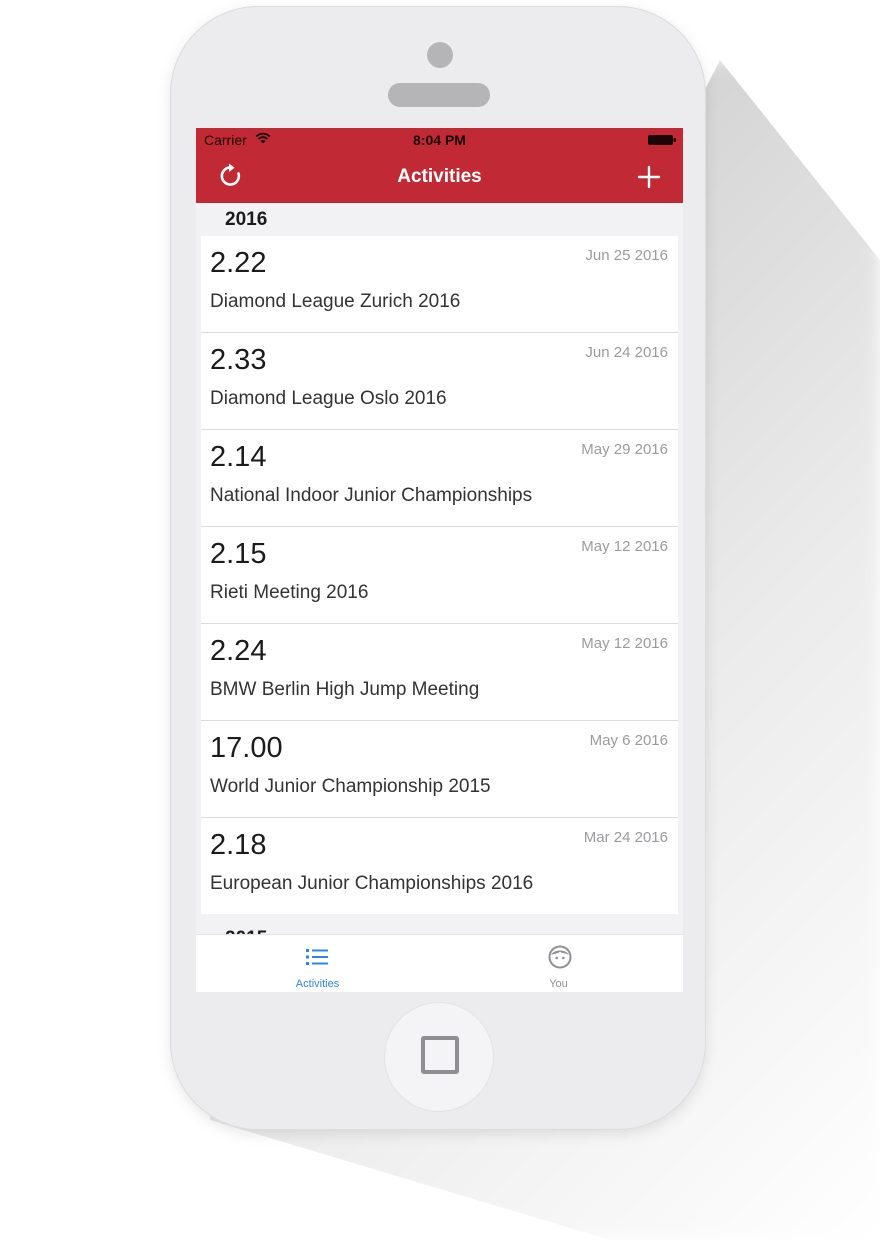 This screenshot has height=1240, width=880. Describe the element at coordinates (440, 55) in the screenshot. I see `camera-dot` at that location.